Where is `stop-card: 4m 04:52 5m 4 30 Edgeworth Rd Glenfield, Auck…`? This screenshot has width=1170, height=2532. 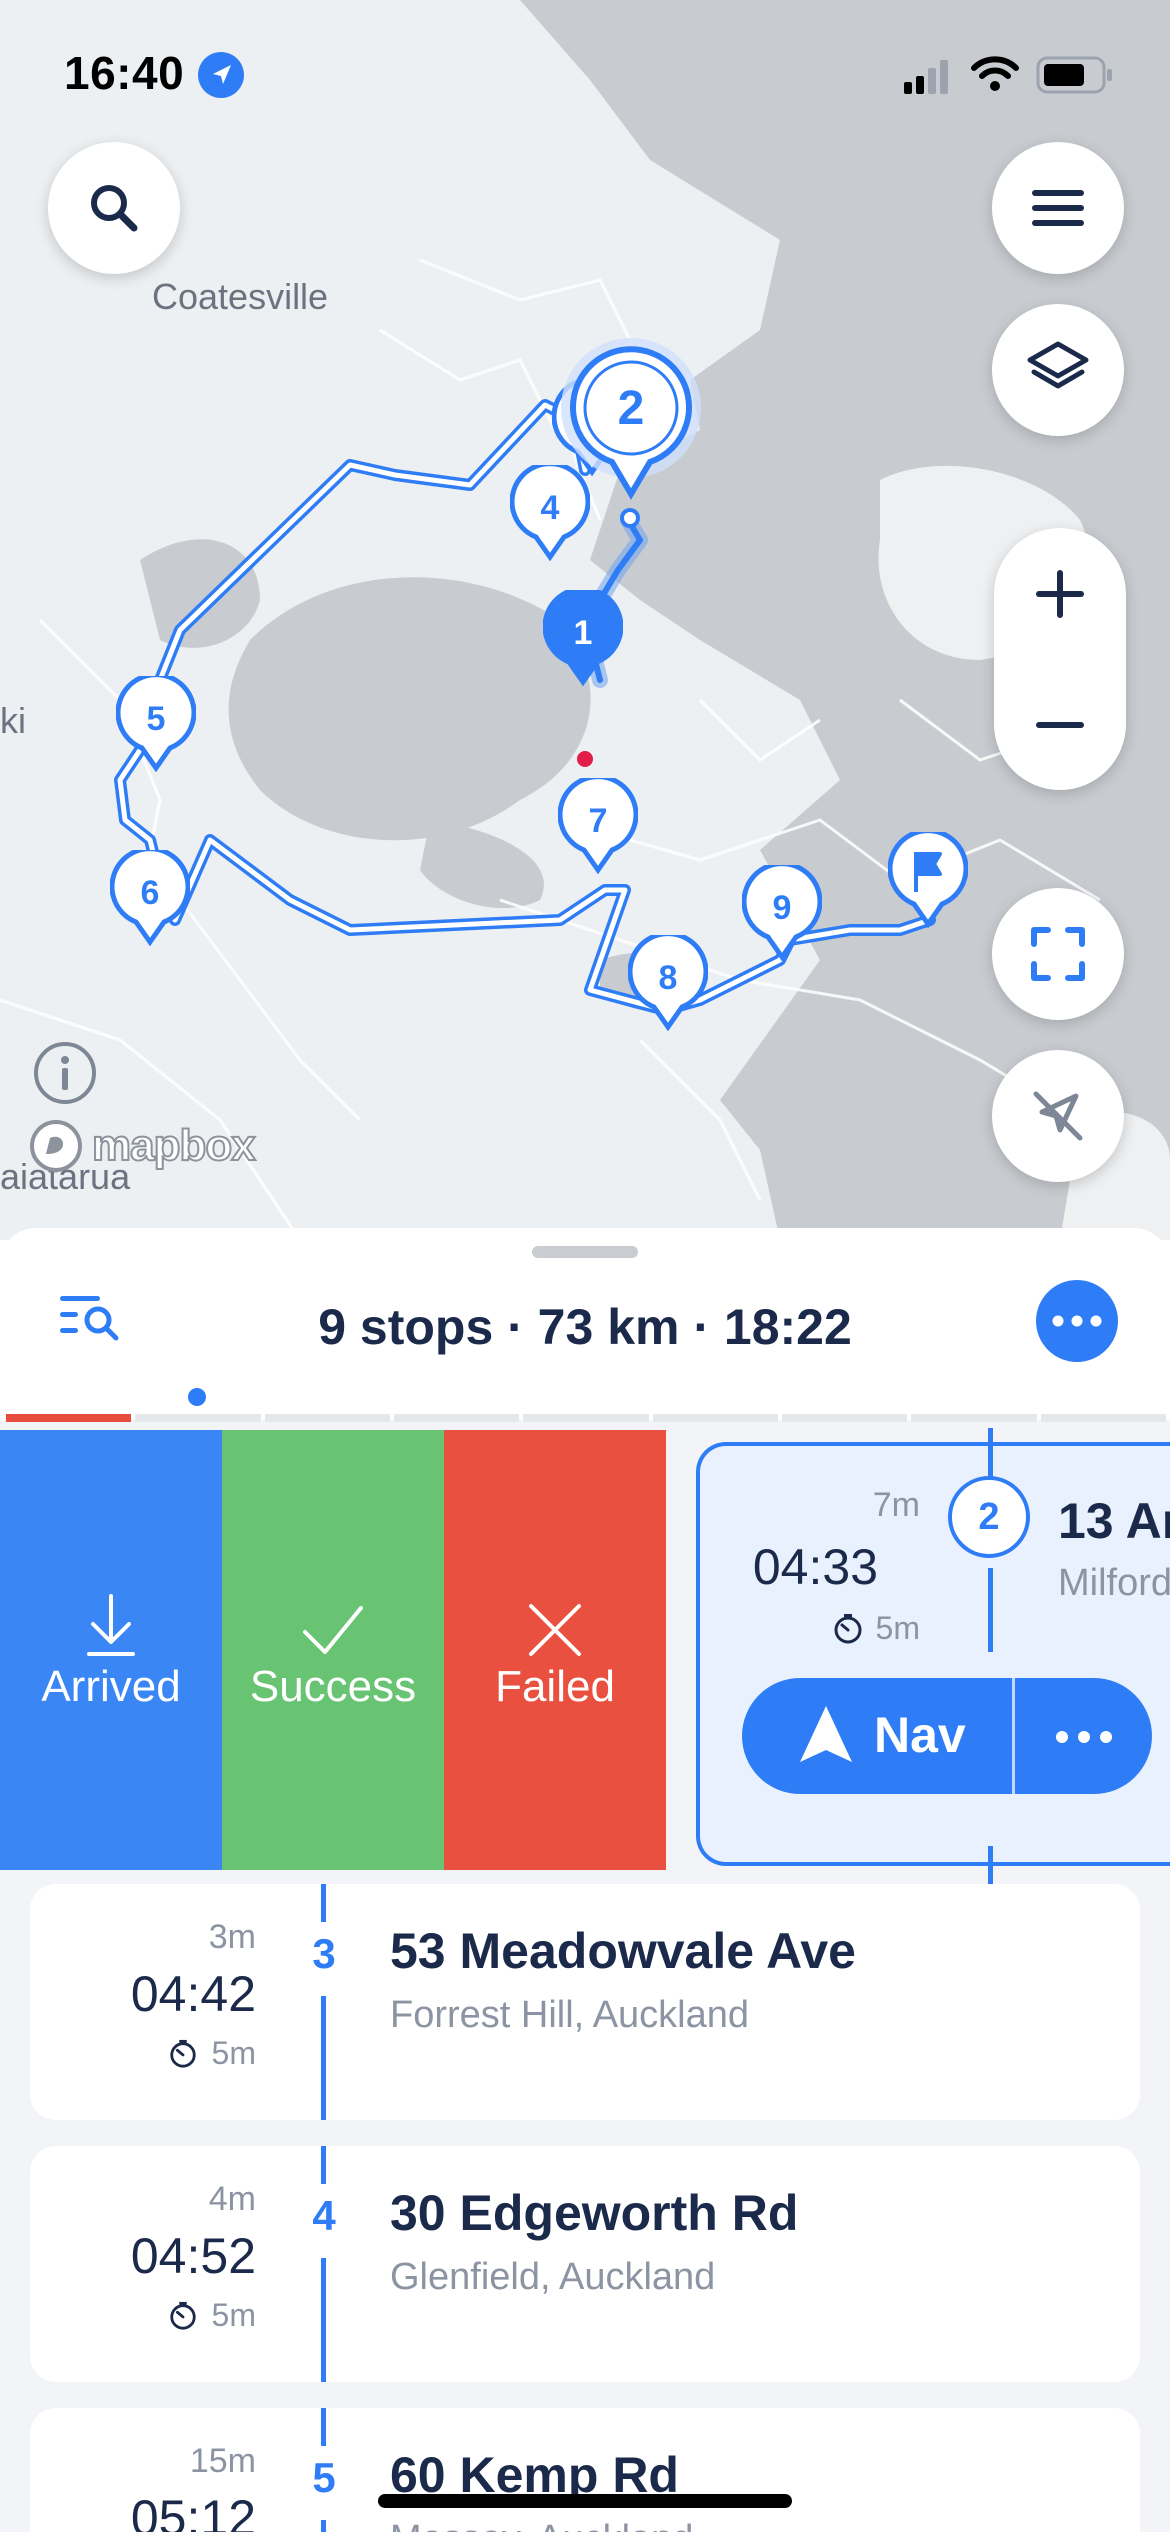 stop-card: 4m 04:52 5m 4 30 Edgeworth Rd Glenfield, Auck… is located at coordinates (585, 2264).